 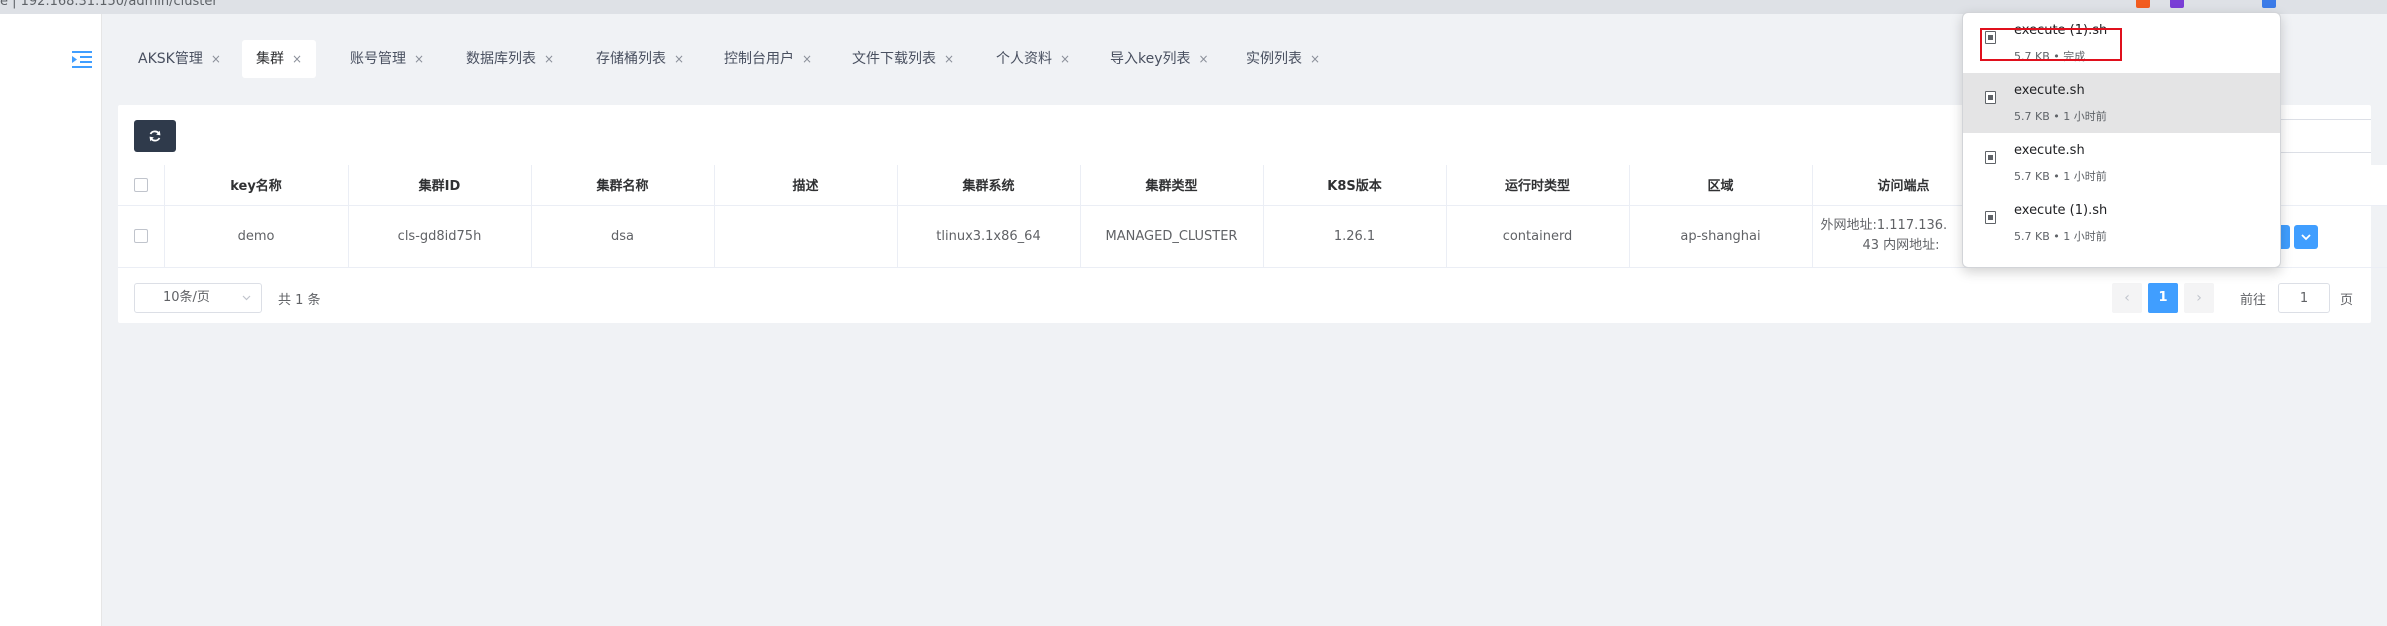 What do you see at coordinates (256, 236) in the screenshot?
I see `cell-key-name: demo` at bounding box center [256, 236].